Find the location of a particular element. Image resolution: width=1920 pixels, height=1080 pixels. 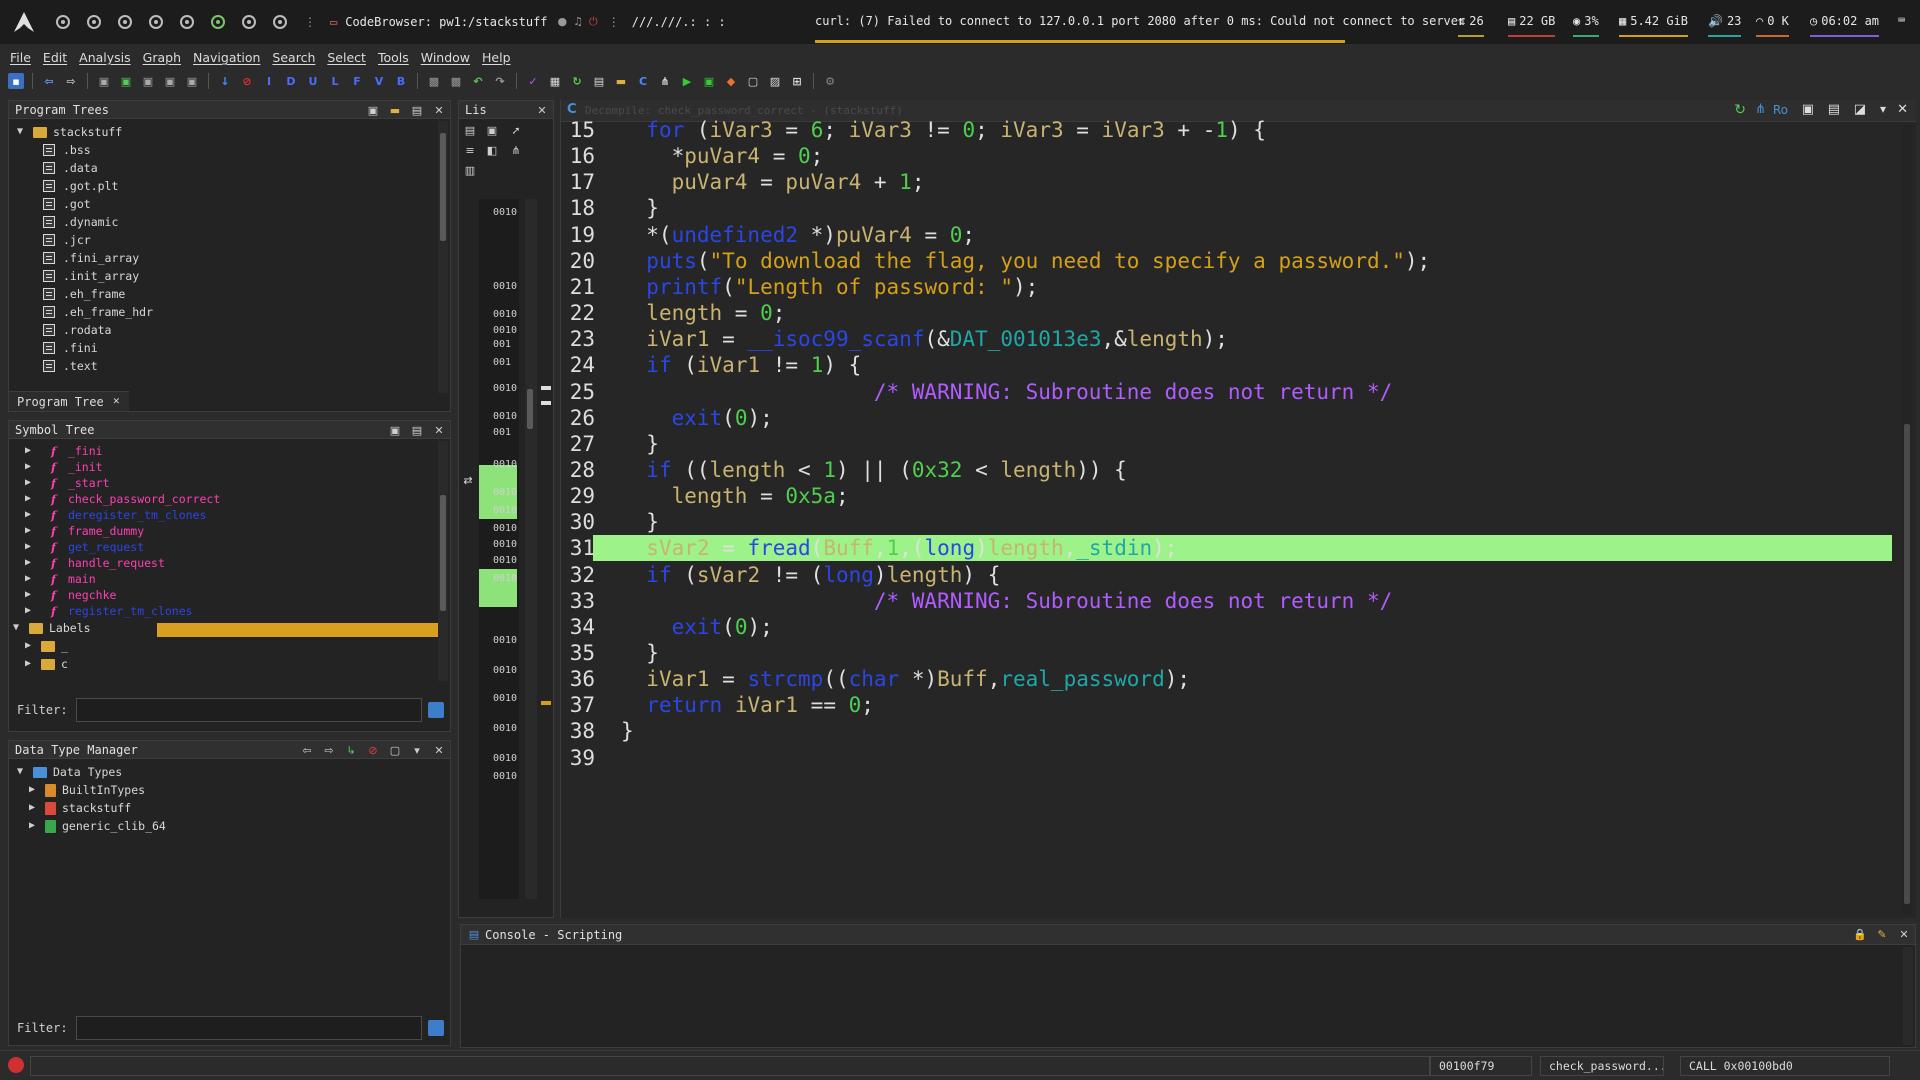

workspace-6-icon is located at coordinates (218, 22).